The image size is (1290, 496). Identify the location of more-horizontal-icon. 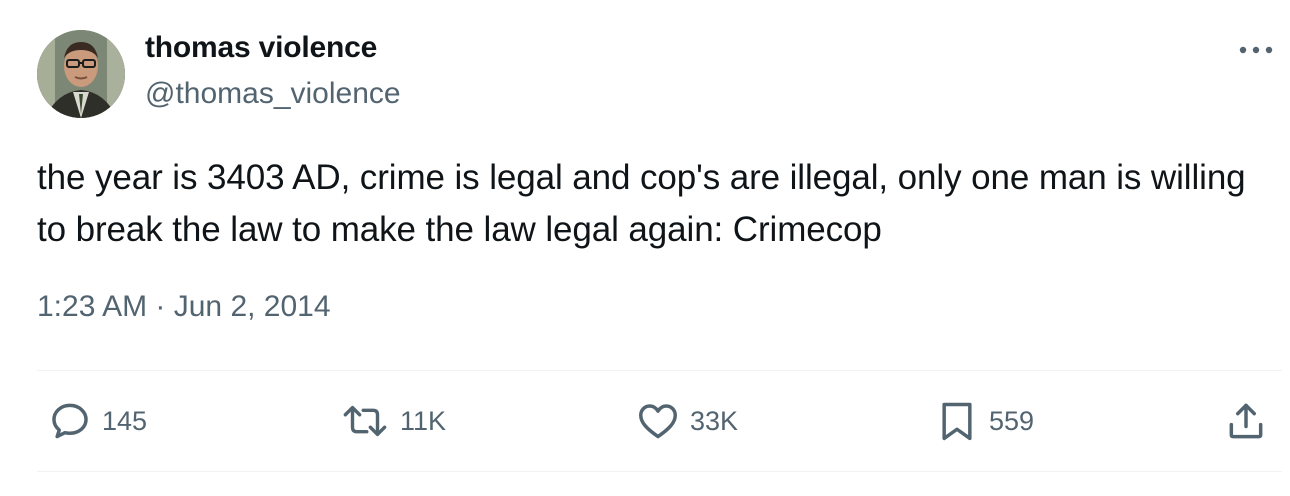
(1256, 50).